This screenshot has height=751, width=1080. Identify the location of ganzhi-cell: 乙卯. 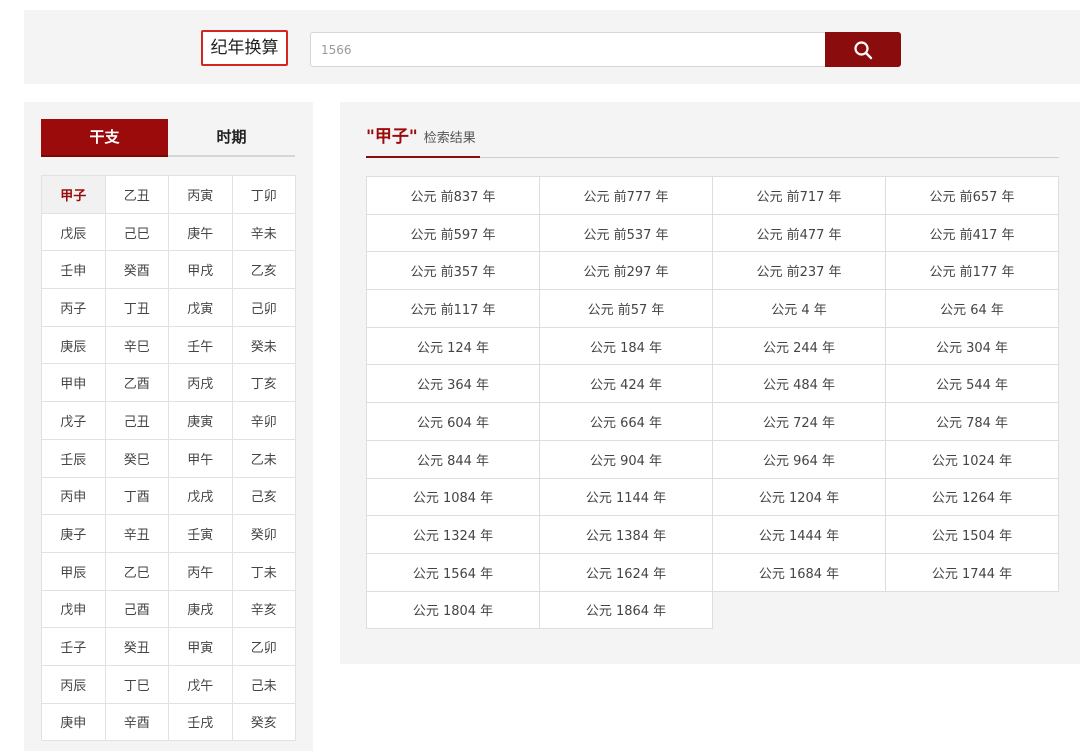
(263, 646).